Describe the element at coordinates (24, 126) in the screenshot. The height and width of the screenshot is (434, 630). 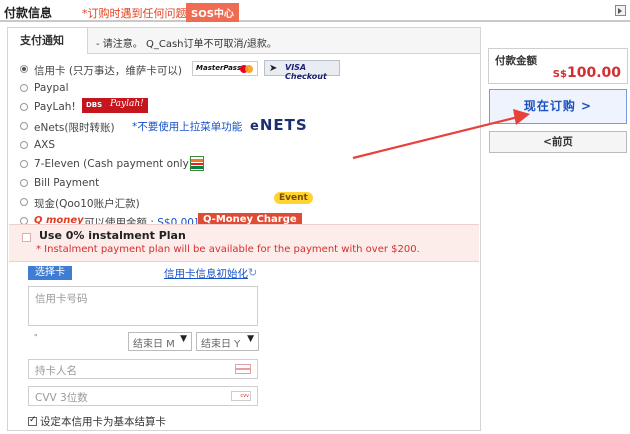
I see `radio-enets` at that location.